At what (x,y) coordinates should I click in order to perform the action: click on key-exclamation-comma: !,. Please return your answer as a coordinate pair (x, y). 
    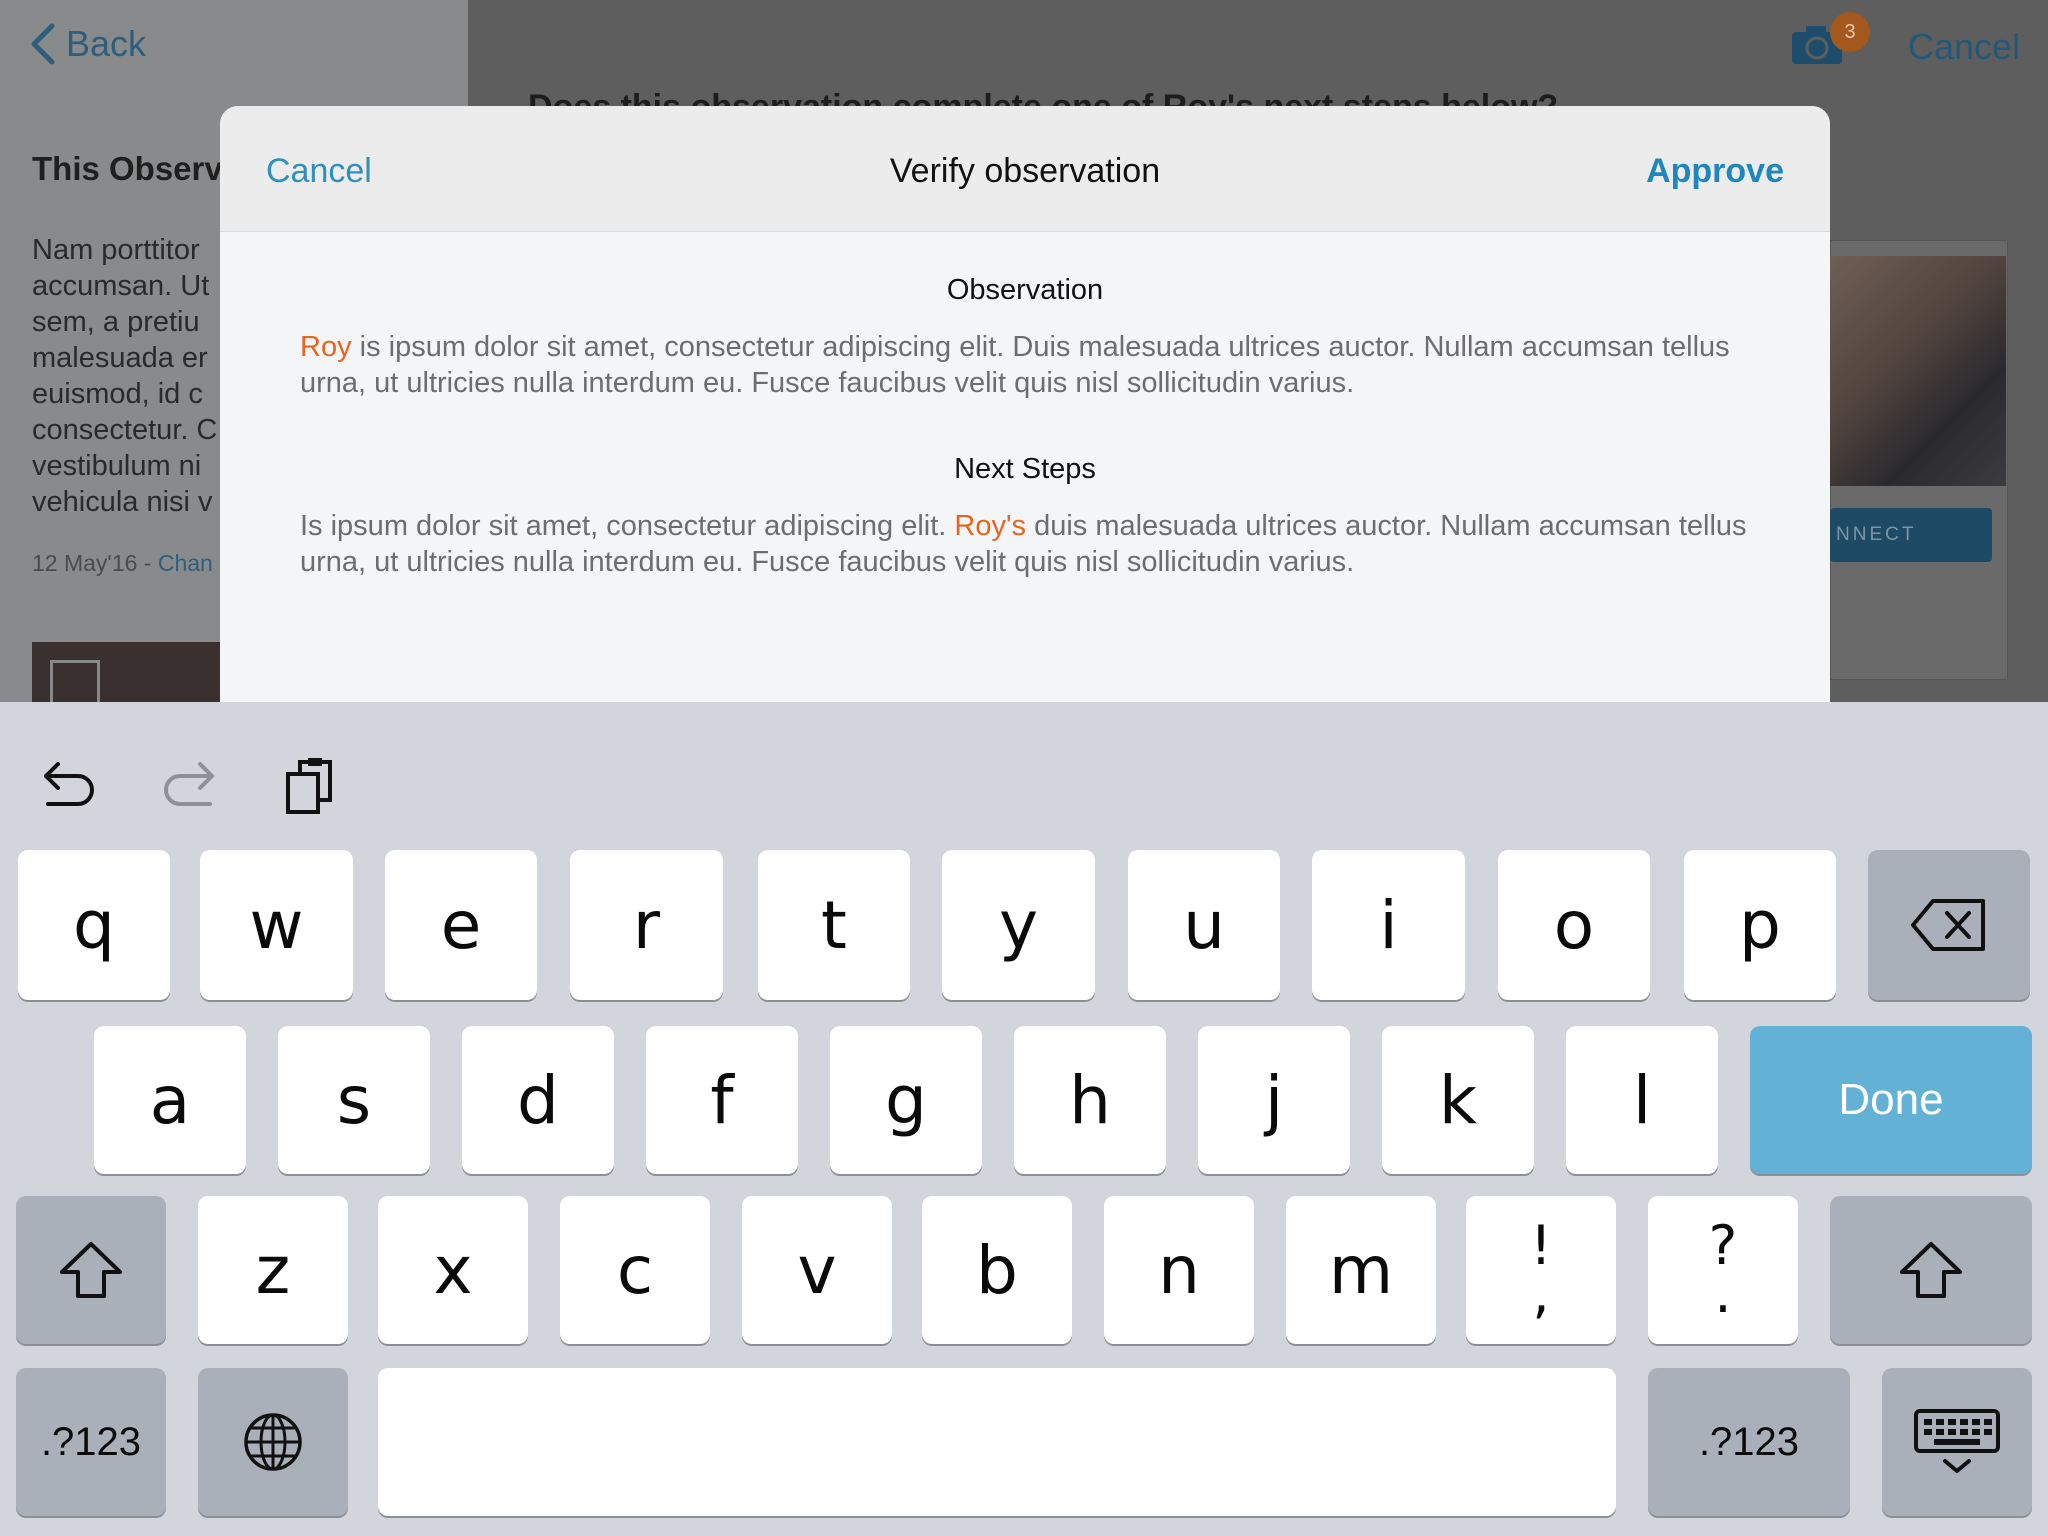
    Looking at the image, I should click on (1541, 1270).